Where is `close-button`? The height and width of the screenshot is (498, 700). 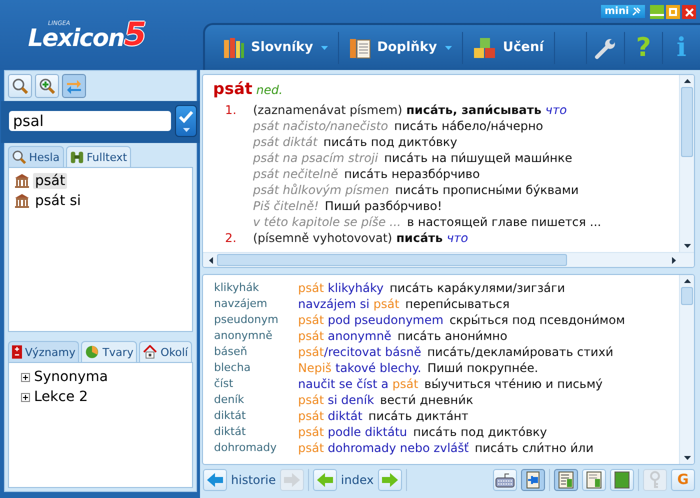
close-button is located at coordinates (689, 12).